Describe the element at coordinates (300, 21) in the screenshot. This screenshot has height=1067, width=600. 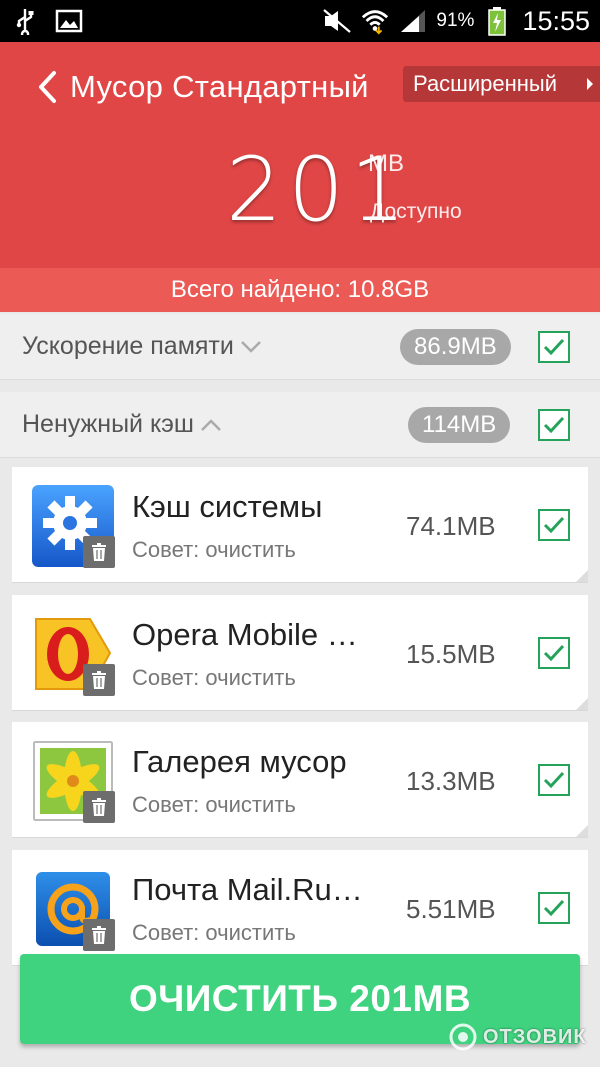
I see `status-bar: 91% 15:55` at that location.